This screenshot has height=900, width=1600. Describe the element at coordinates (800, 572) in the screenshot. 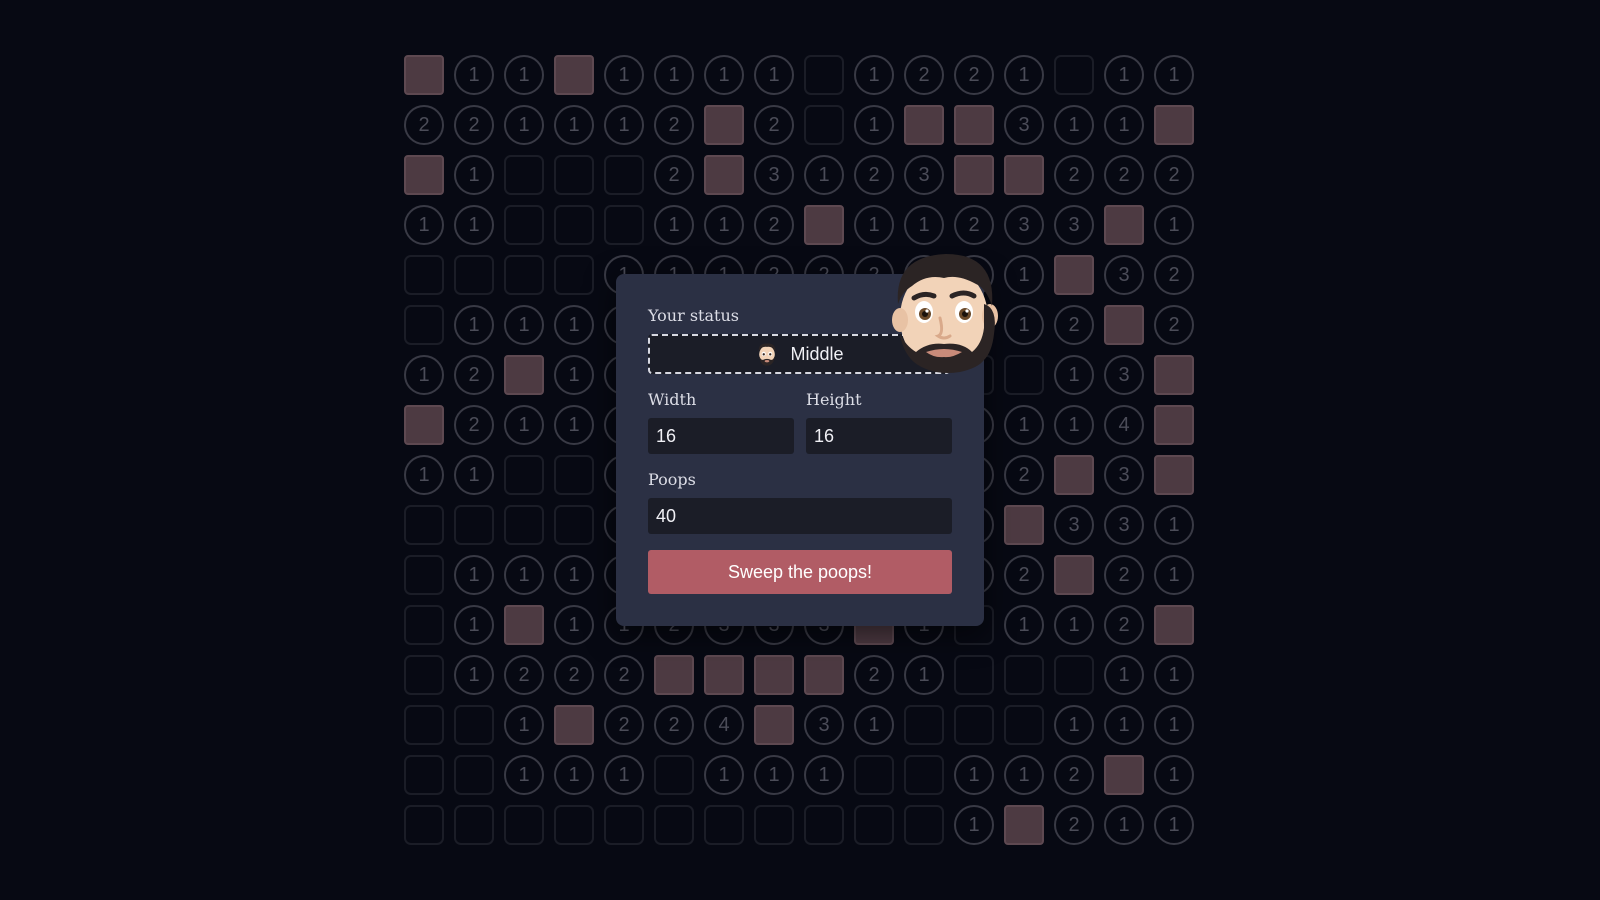

I see `sweep-button: Sweep the poops!` at that location.